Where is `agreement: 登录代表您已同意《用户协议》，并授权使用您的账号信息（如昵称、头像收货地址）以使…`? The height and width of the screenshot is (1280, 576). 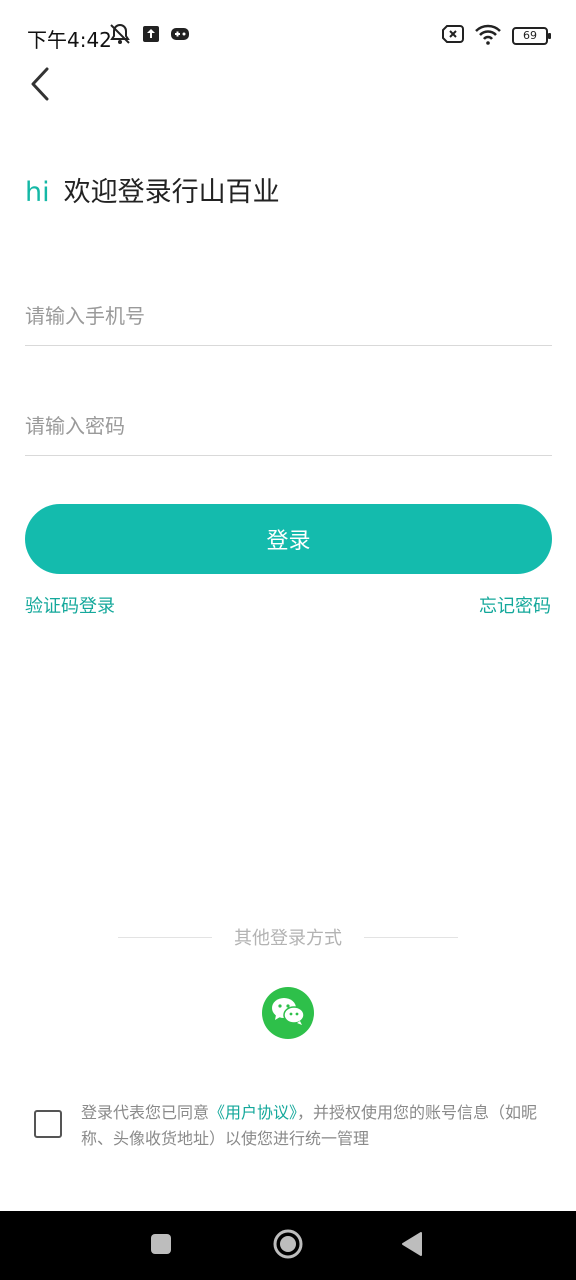
agreement: 登录代表您已同意《用户协议》，并授权使用您的账号信息（如昵称、头像收货地址）以使… is located at coordinates (294, 1126).